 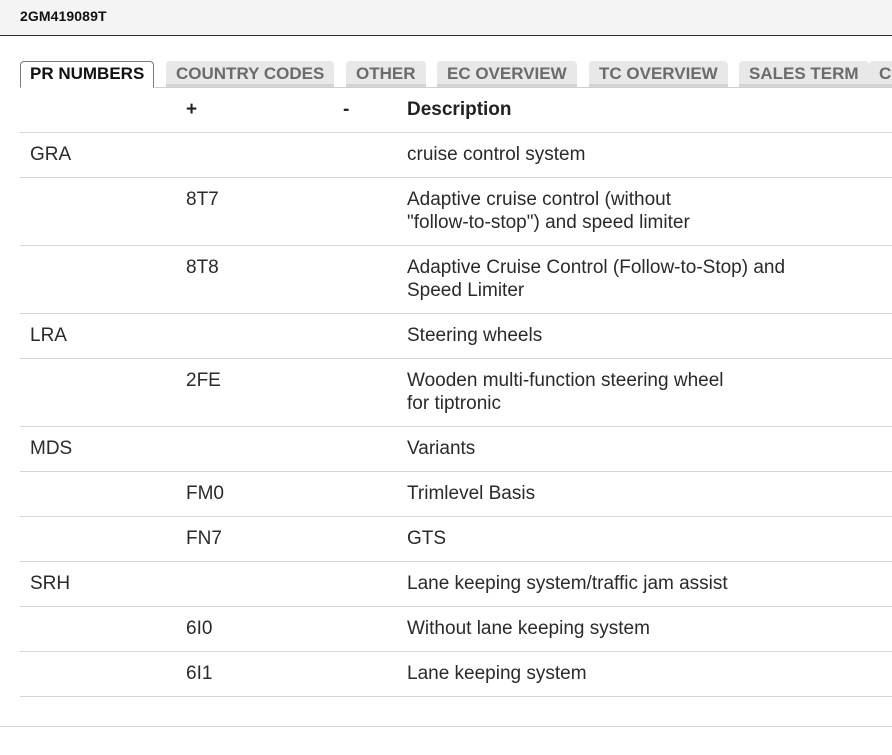 What do you see at coordinates (649, 336) in the screenshot?
I see `description-cell: Steering wheels` at bounding box center [649, 336].